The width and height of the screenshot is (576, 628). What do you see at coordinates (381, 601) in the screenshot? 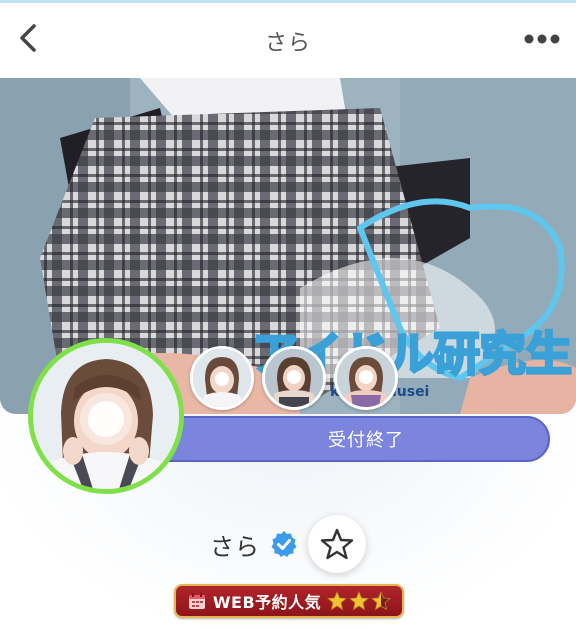
I see `star-half-icon` at bounding box center [381, 601].